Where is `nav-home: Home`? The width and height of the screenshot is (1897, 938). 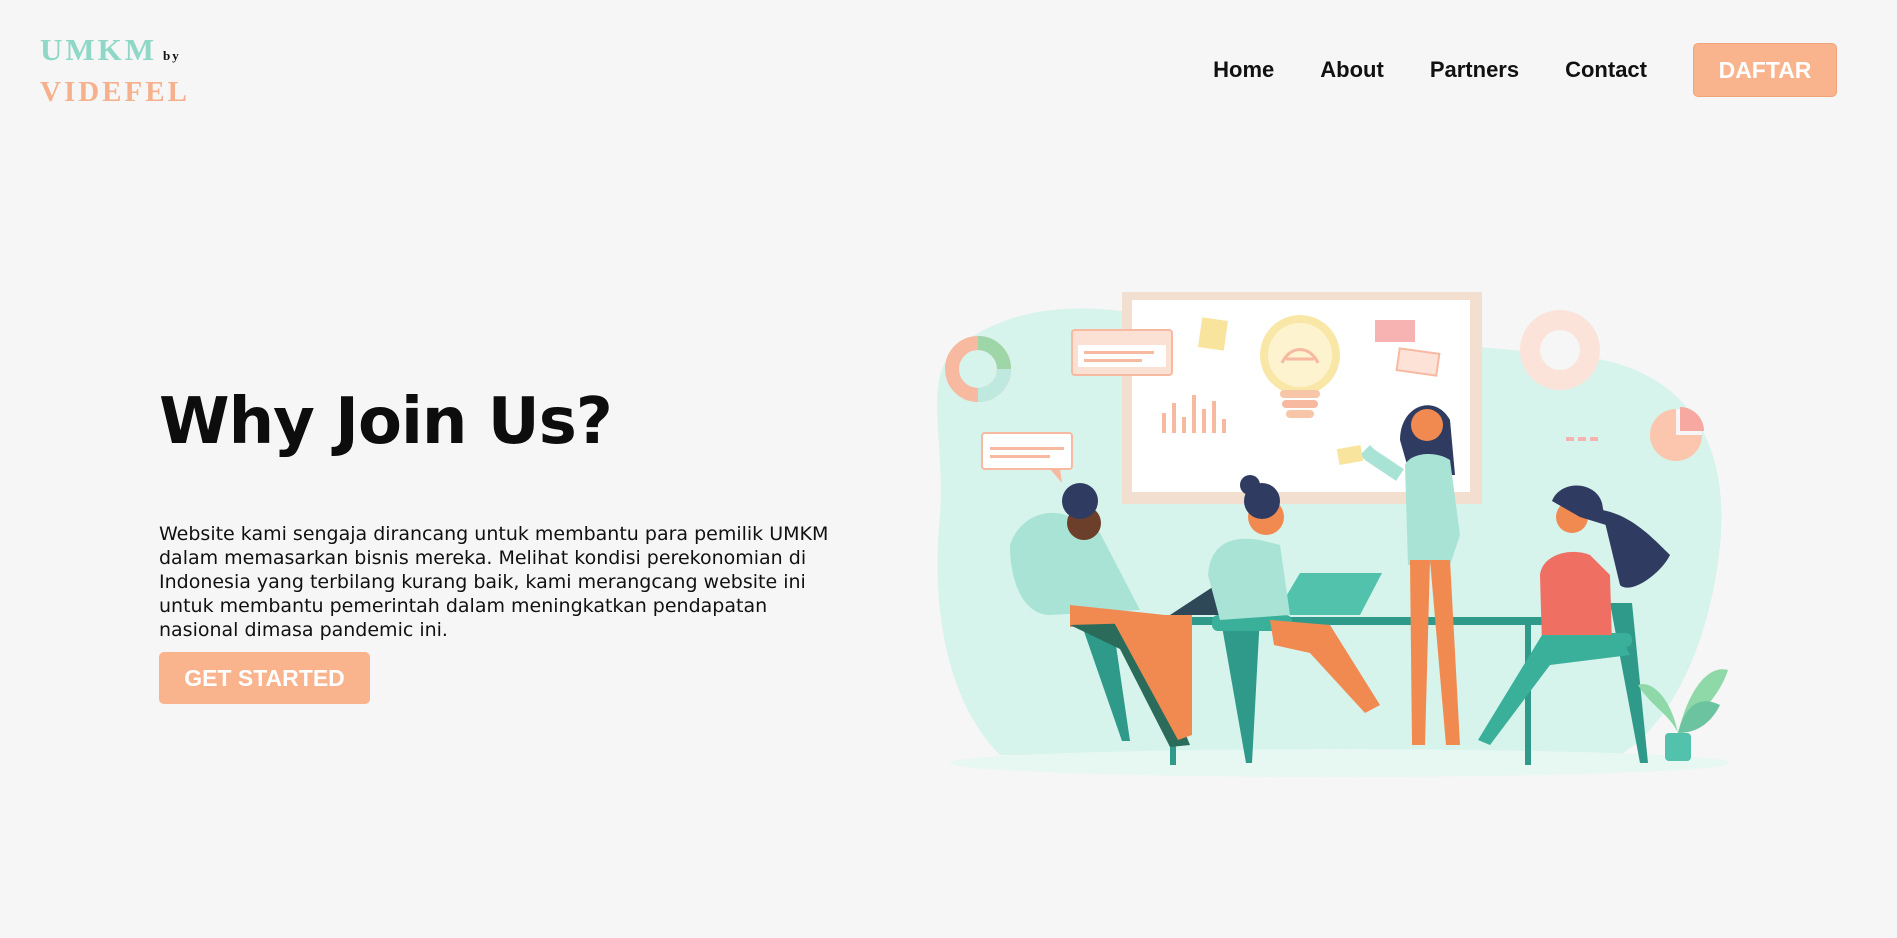
nav-home: Home is located at coordinates (1243, 70).